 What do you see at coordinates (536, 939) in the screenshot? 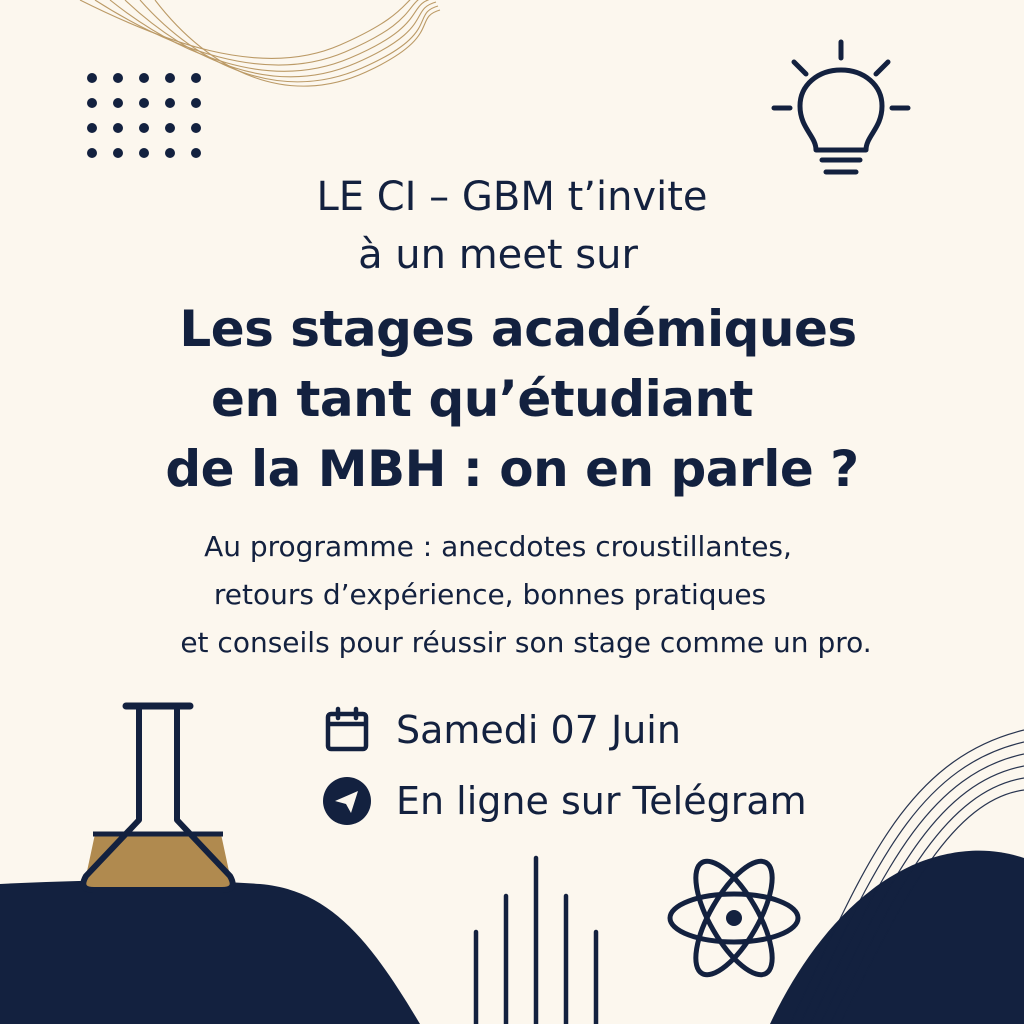
I see `waveform-lines-icon` at bounding box center [536, 939].